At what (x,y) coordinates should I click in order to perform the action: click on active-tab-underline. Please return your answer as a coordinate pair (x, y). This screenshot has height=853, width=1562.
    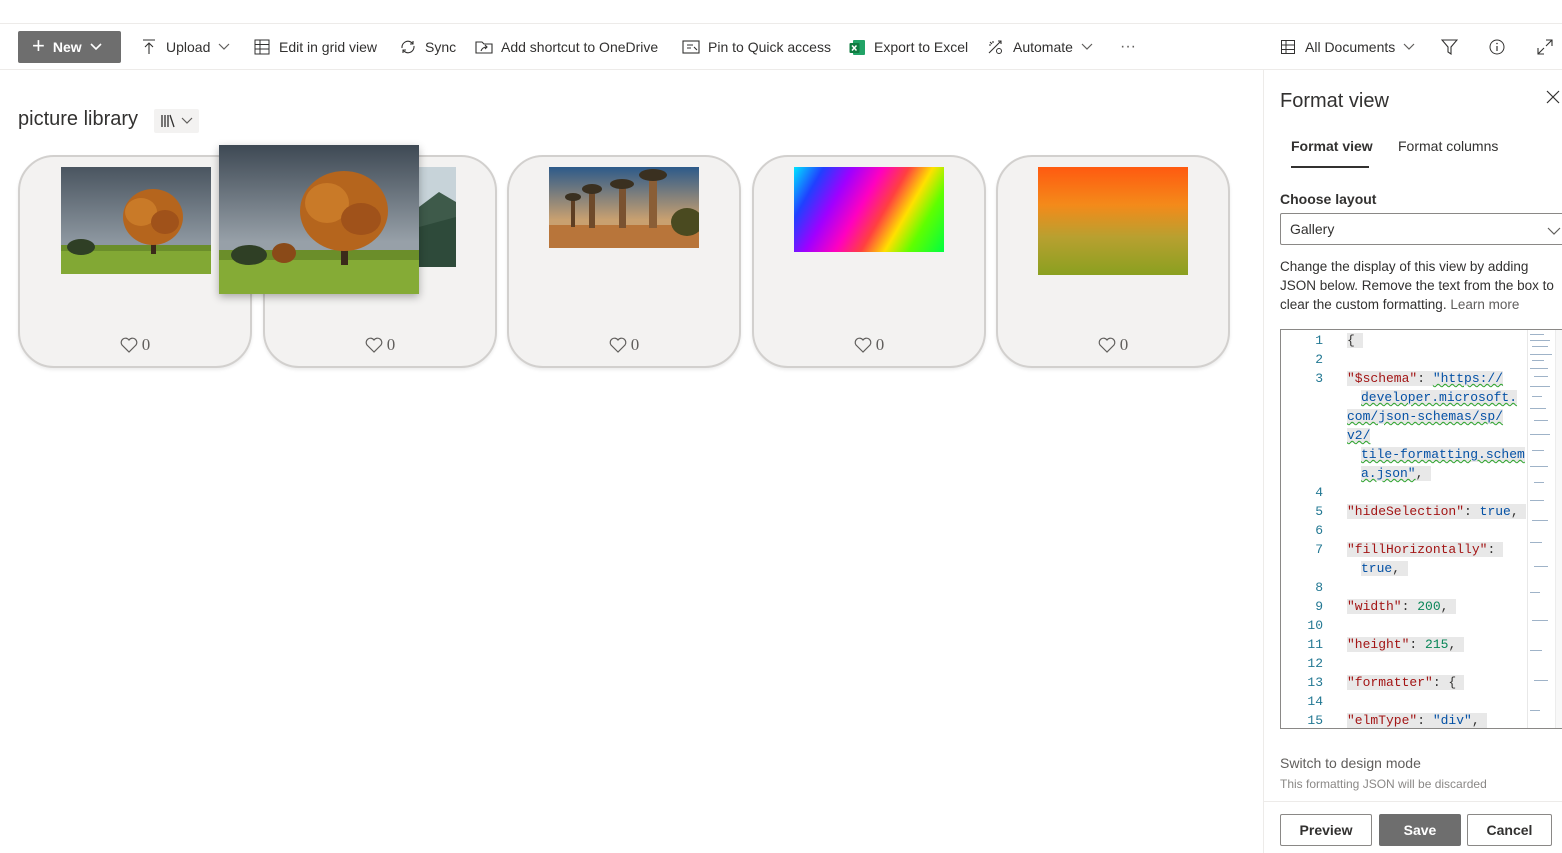
    Looking at the image, I should click on (1330, 167).